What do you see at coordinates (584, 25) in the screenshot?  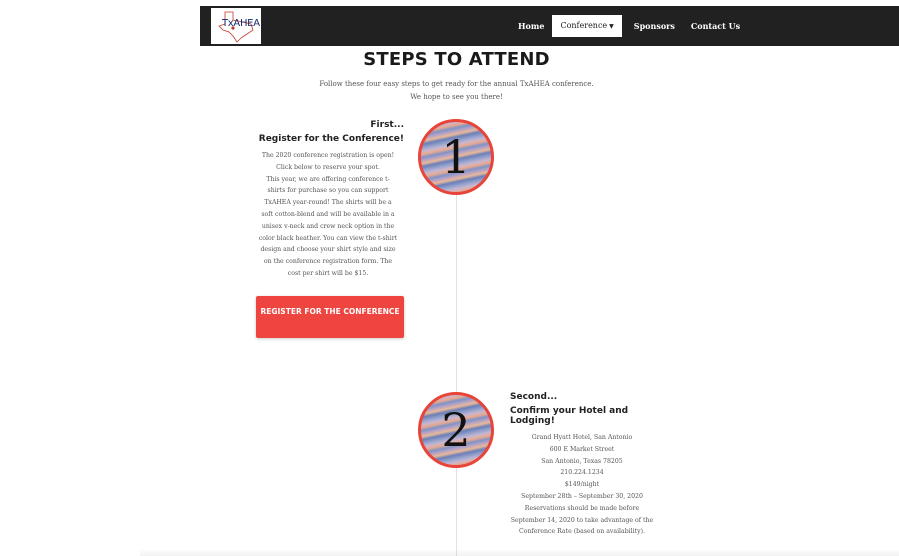 I see `nav-conference-label: Conference` at bounding box center [584, 25].